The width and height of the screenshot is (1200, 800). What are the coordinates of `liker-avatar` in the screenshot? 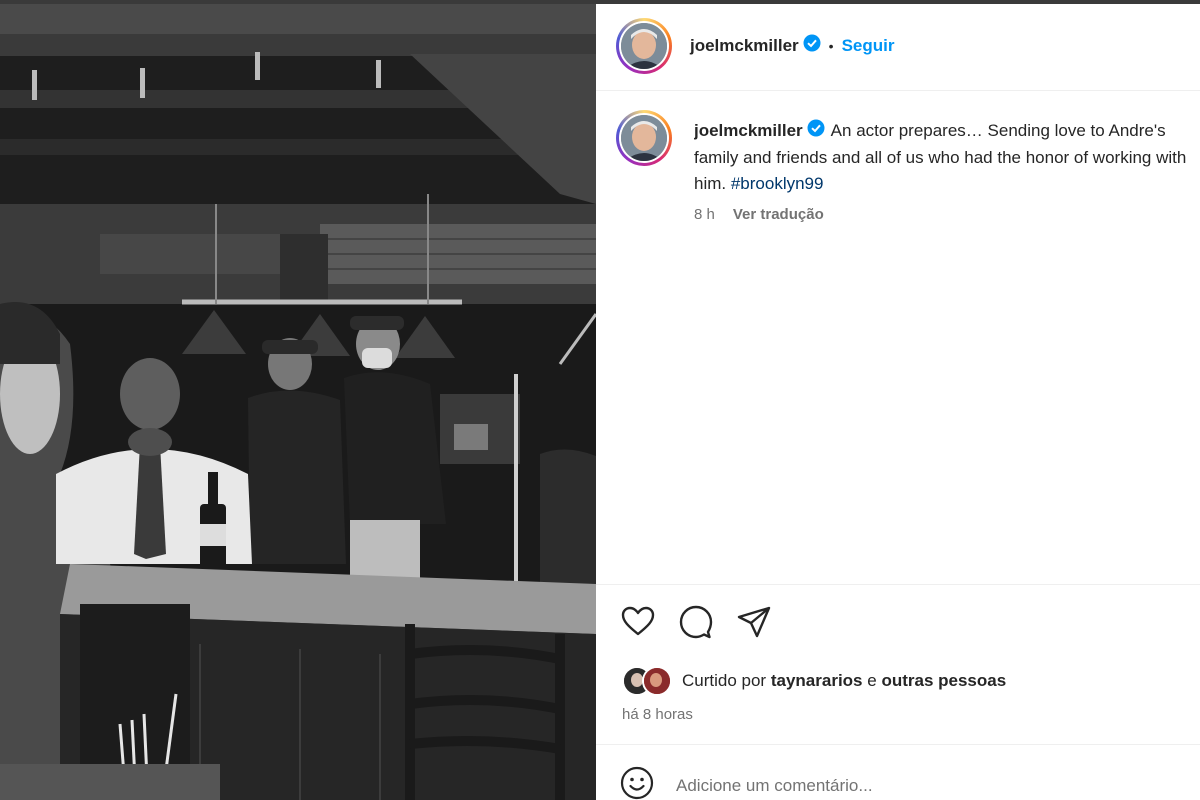 It's located at (657, 681).